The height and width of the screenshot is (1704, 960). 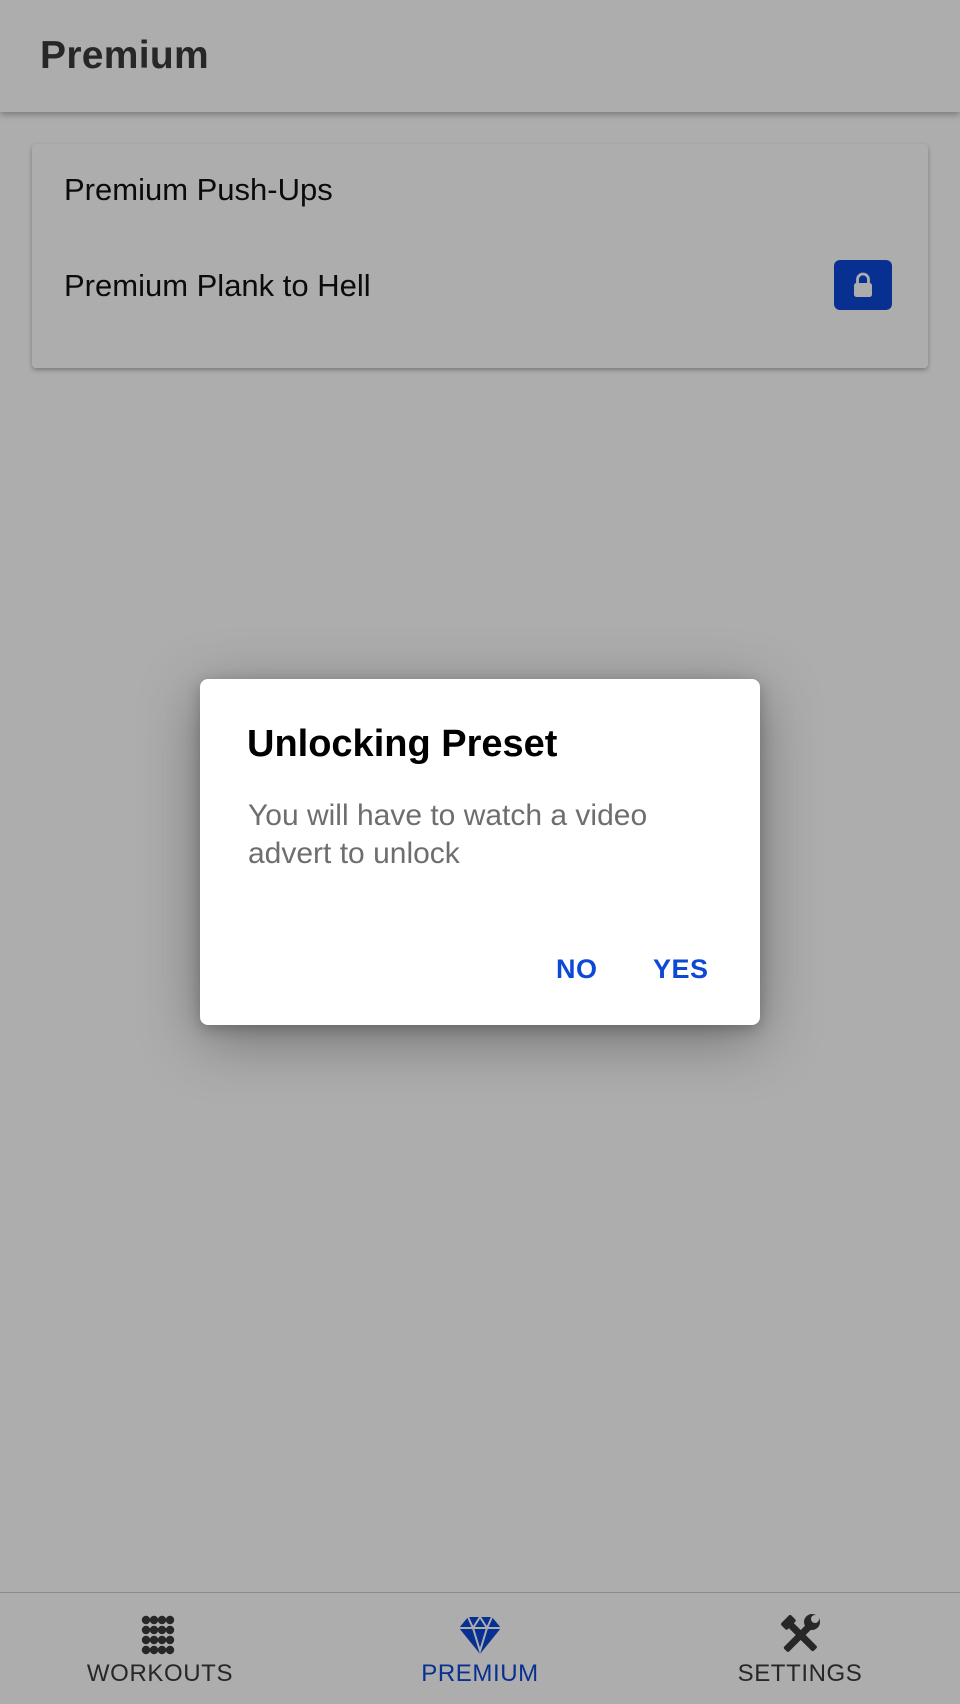 What do you see at coordinates (681, 969) in the screenshot?
I see `yes-button: YES` at bounding box center [681, 969].